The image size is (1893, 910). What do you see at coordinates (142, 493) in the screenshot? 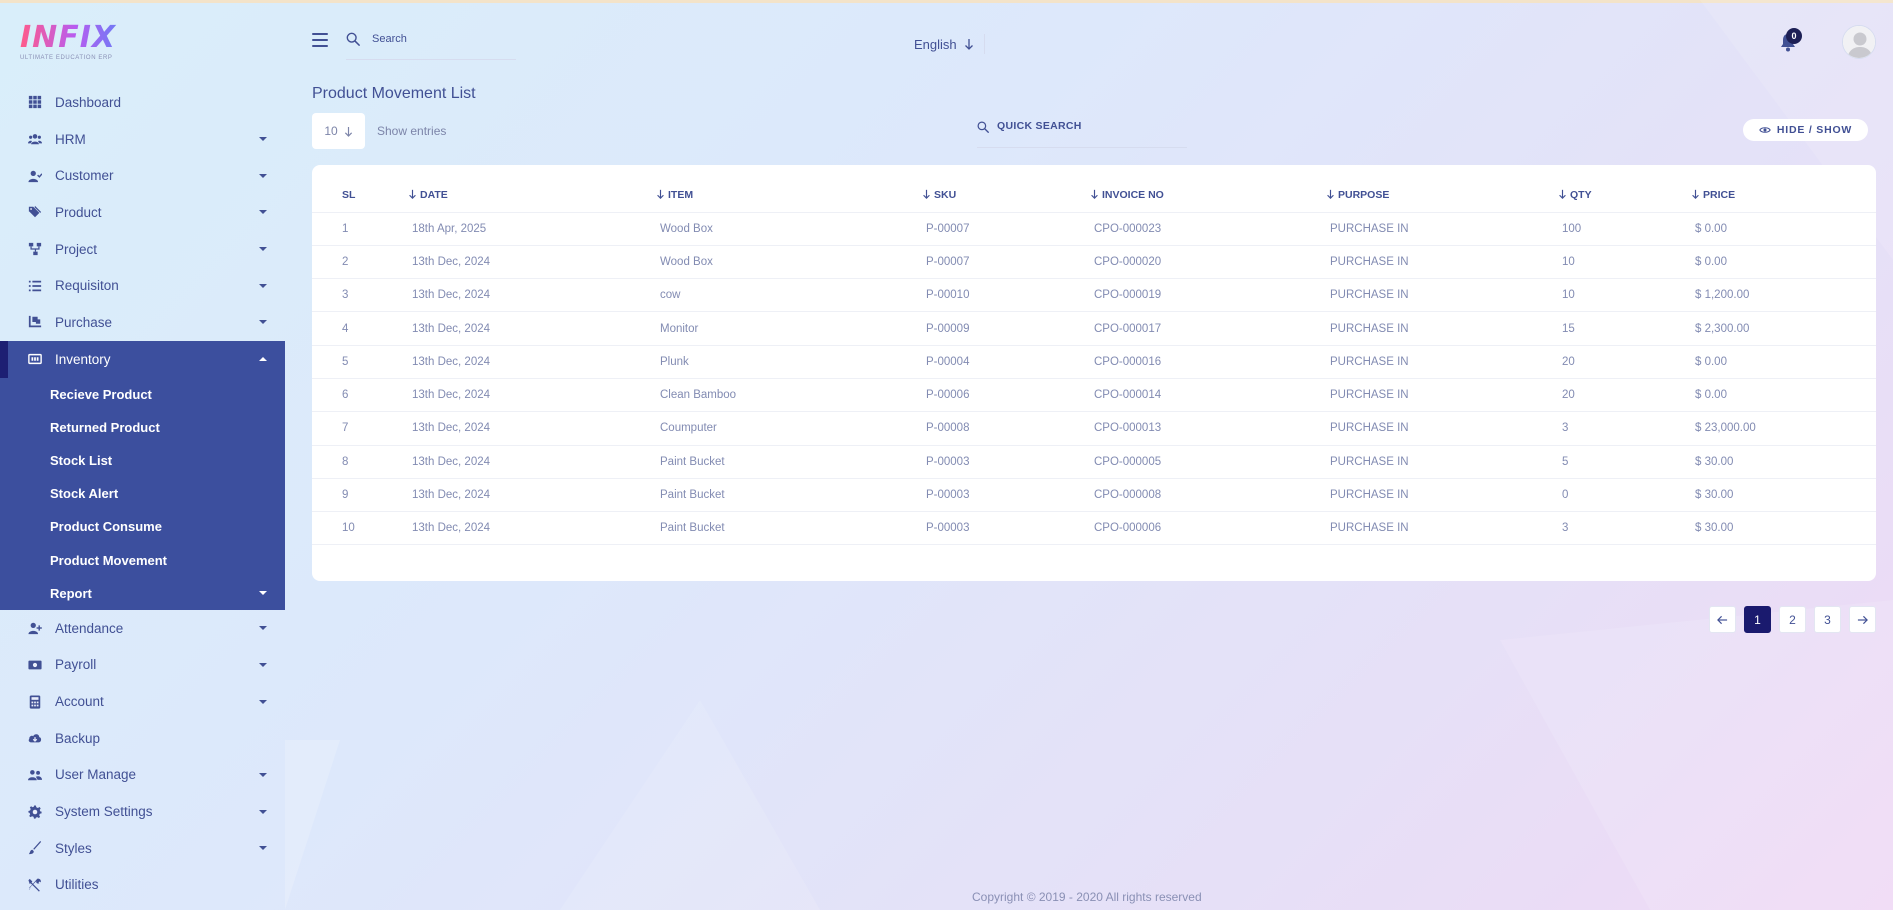
I see `sidebar-subitem-stock-alert: Stock Alert` at bounding box center [142, 493].